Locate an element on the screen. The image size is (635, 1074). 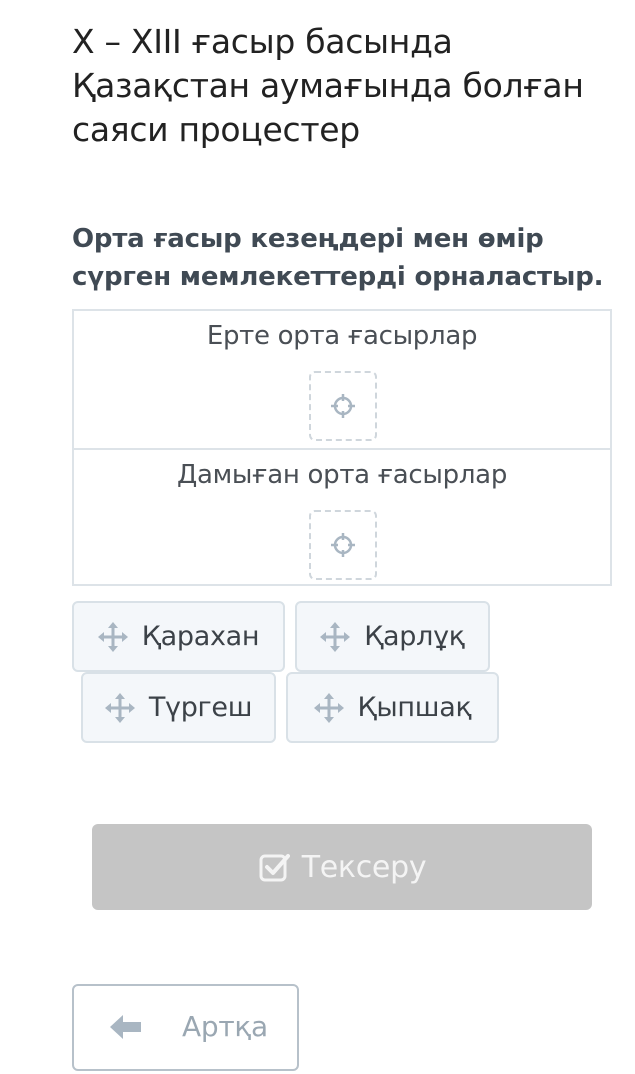
drag-item-turgesh: Түргеш is located at coordinates (178, 707).